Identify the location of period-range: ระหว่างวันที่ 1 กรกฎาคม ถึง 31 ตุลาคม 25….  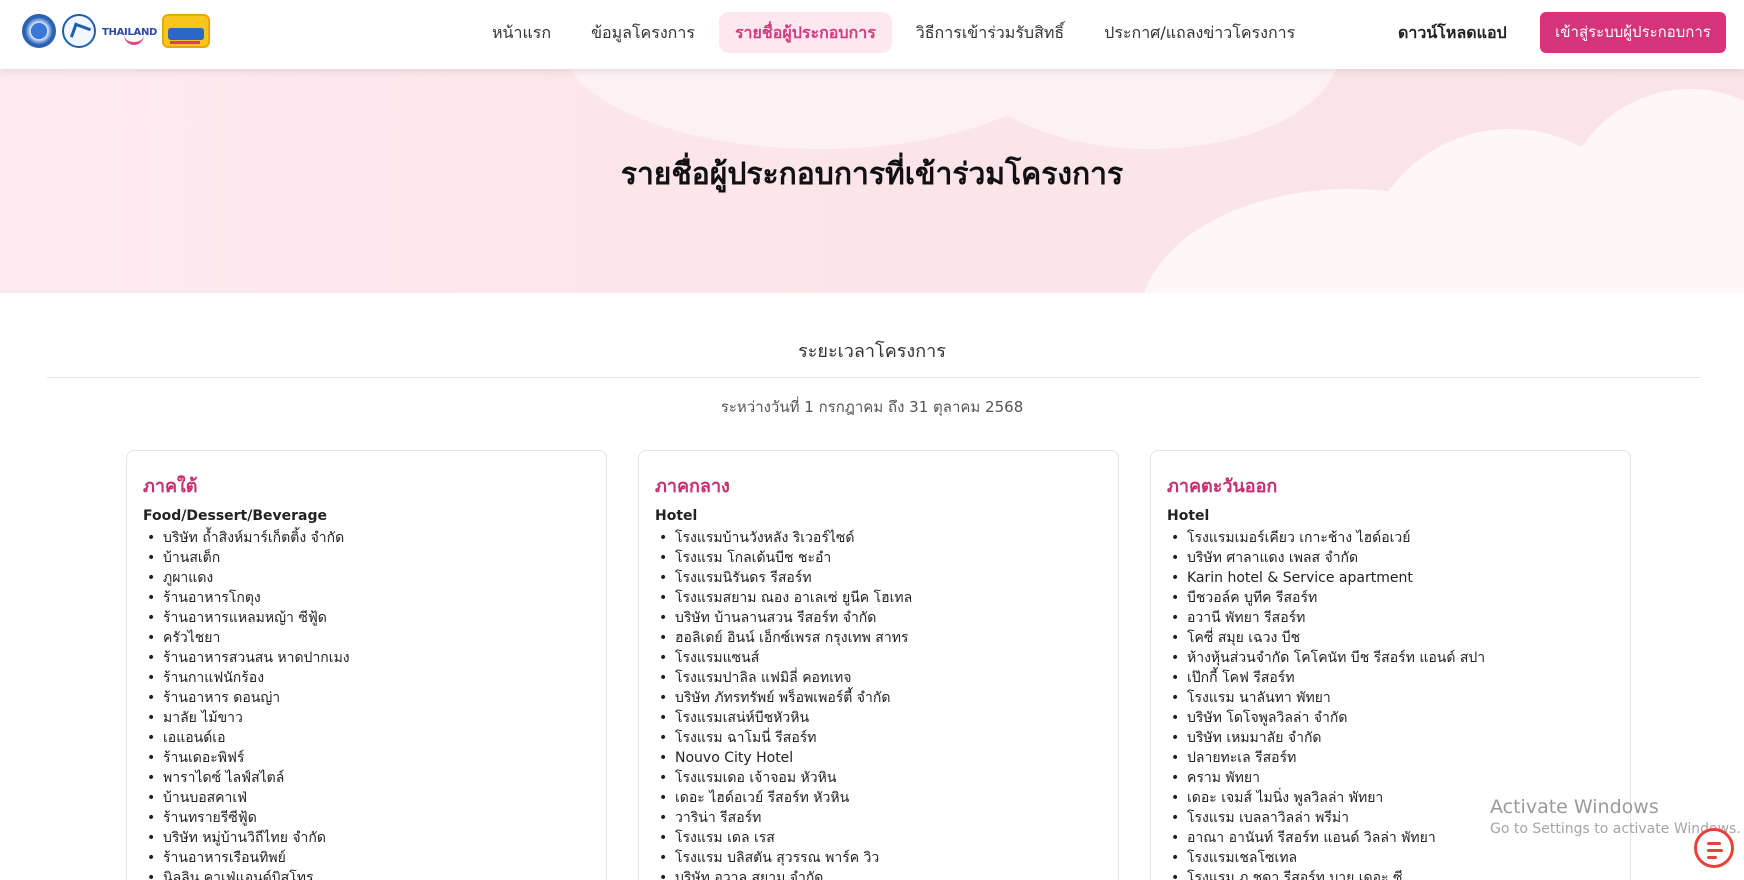
(872, 407).